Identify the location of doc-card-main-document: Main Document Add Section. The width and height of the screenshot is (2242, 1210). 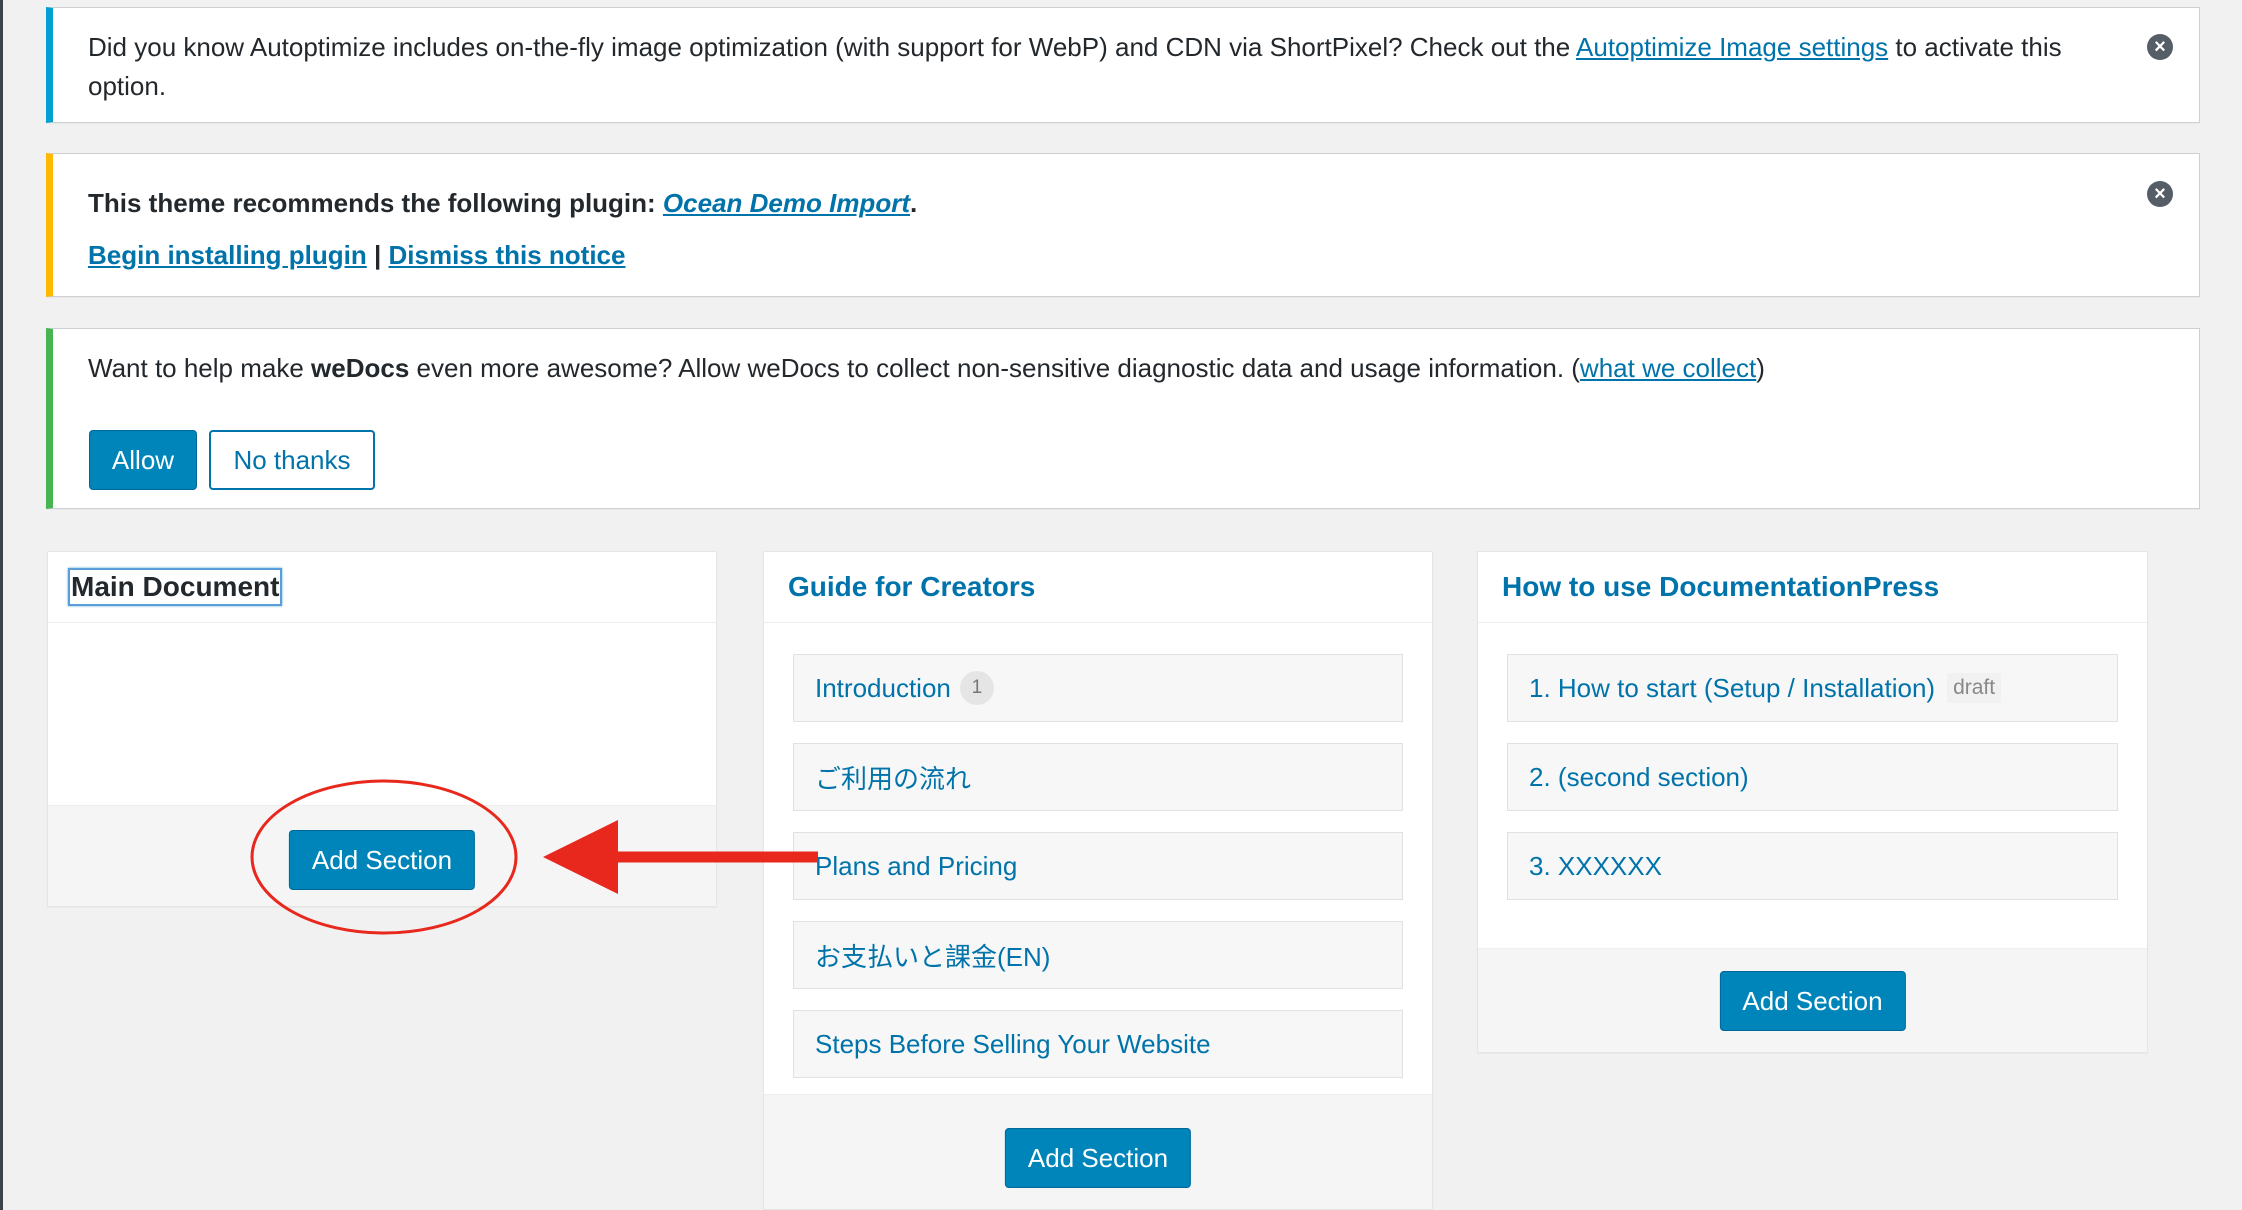
(382, 729).